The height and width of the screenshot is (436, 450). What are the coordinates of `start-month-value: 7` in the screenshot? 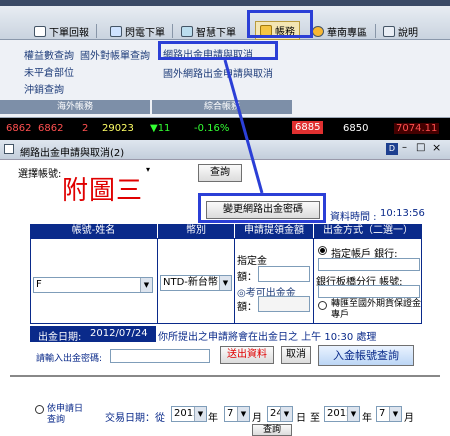 It's located at (230, 413).